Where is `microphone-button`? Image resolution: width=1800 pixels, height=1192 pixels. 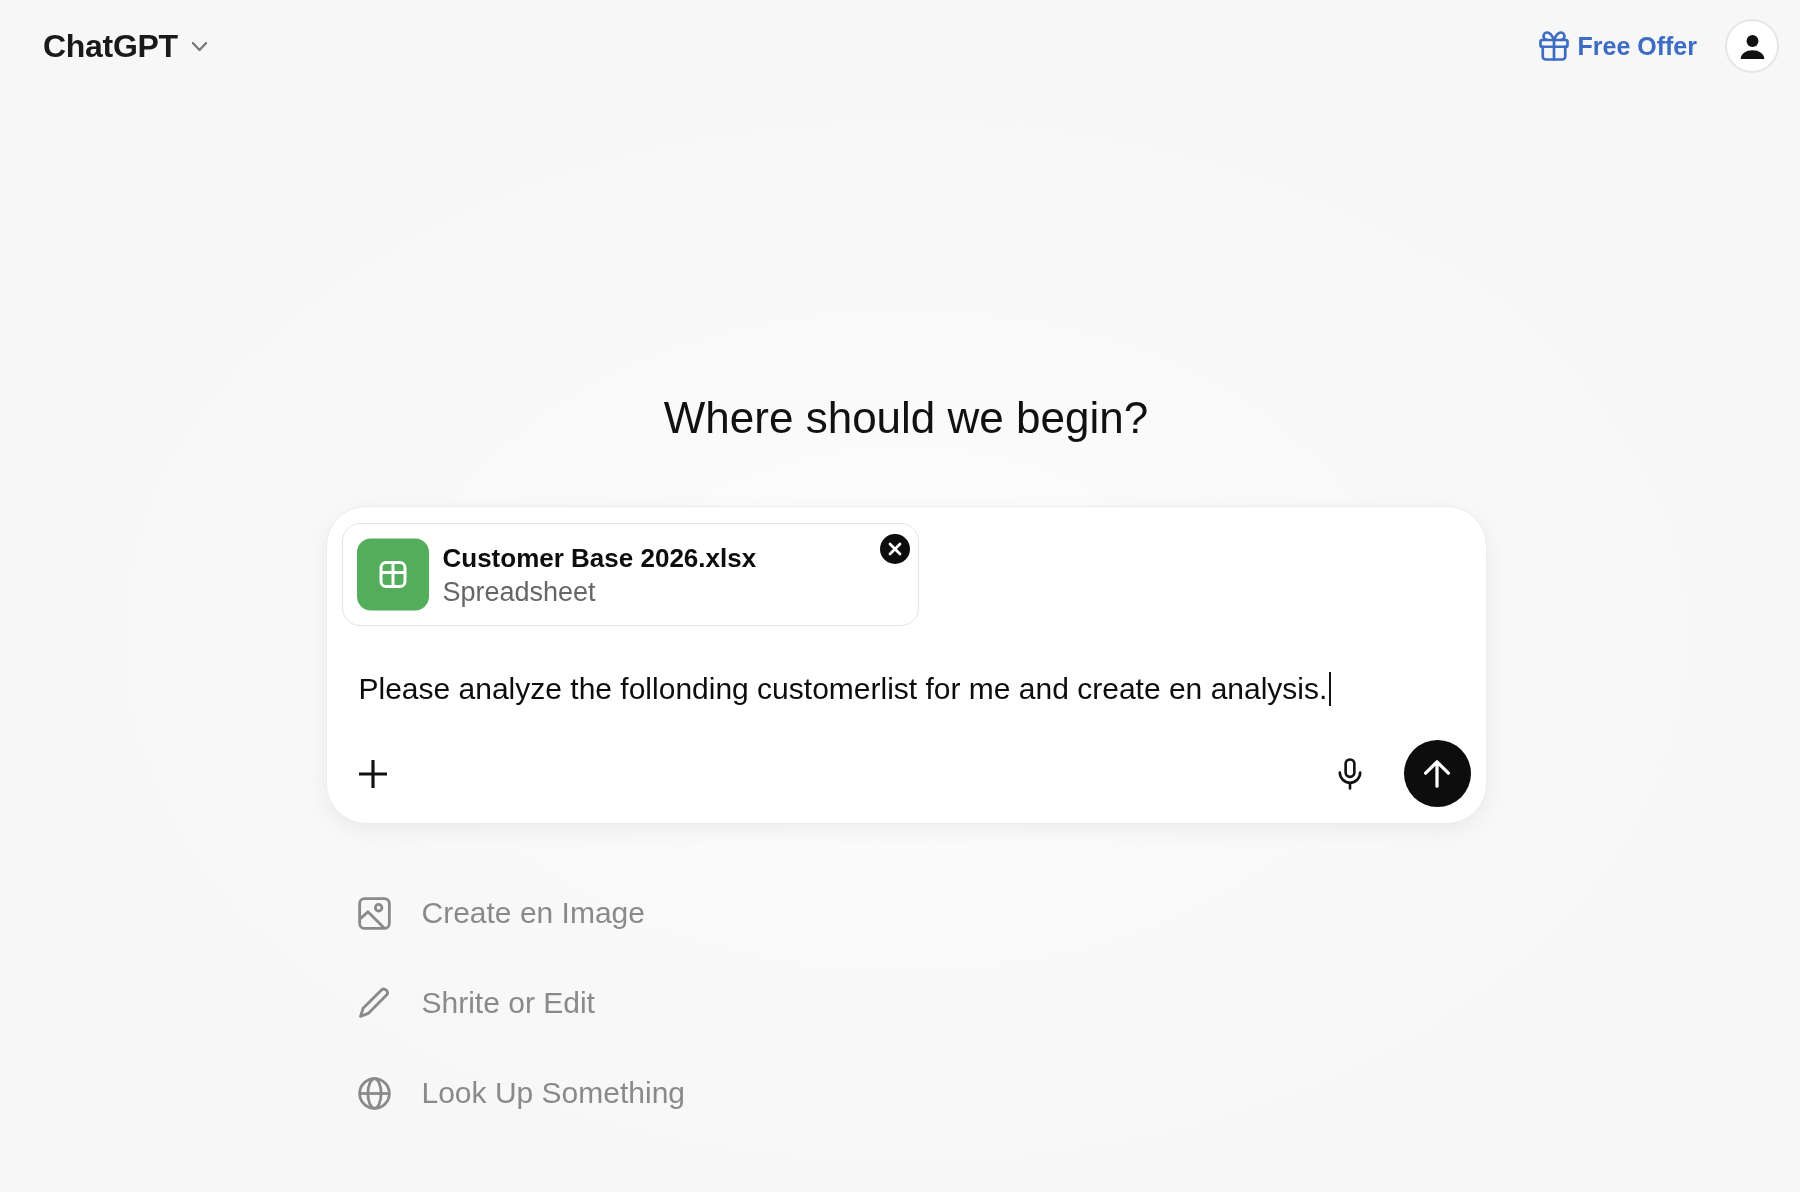 microphone-button is located at coordinates (1349, 773).